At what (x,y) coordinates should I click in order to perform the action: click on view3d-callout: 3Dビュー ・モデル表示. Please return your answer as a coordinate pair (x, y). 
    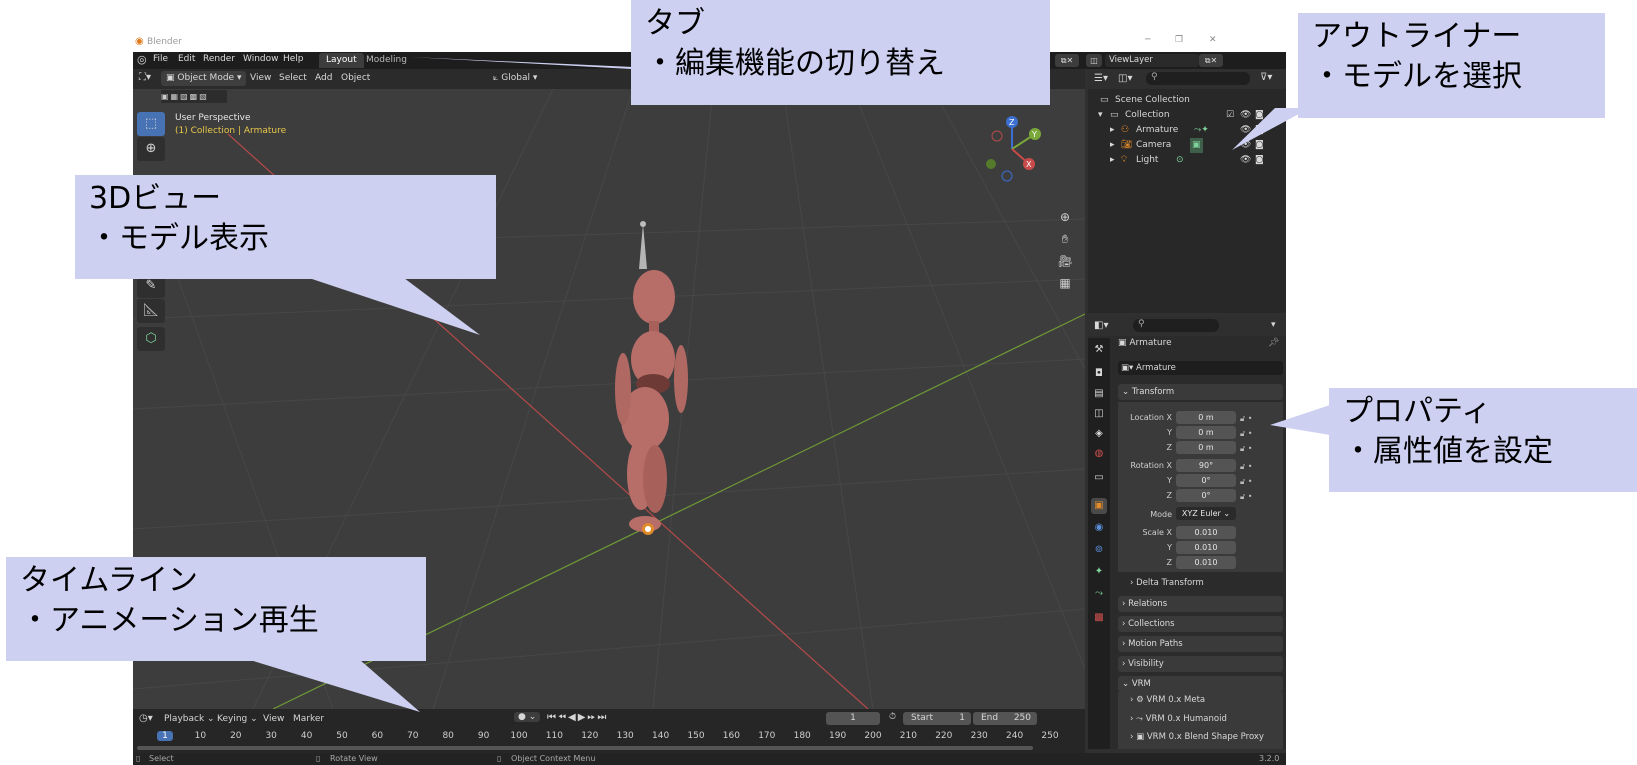
    Looking at the image, I should click on (285, 227).